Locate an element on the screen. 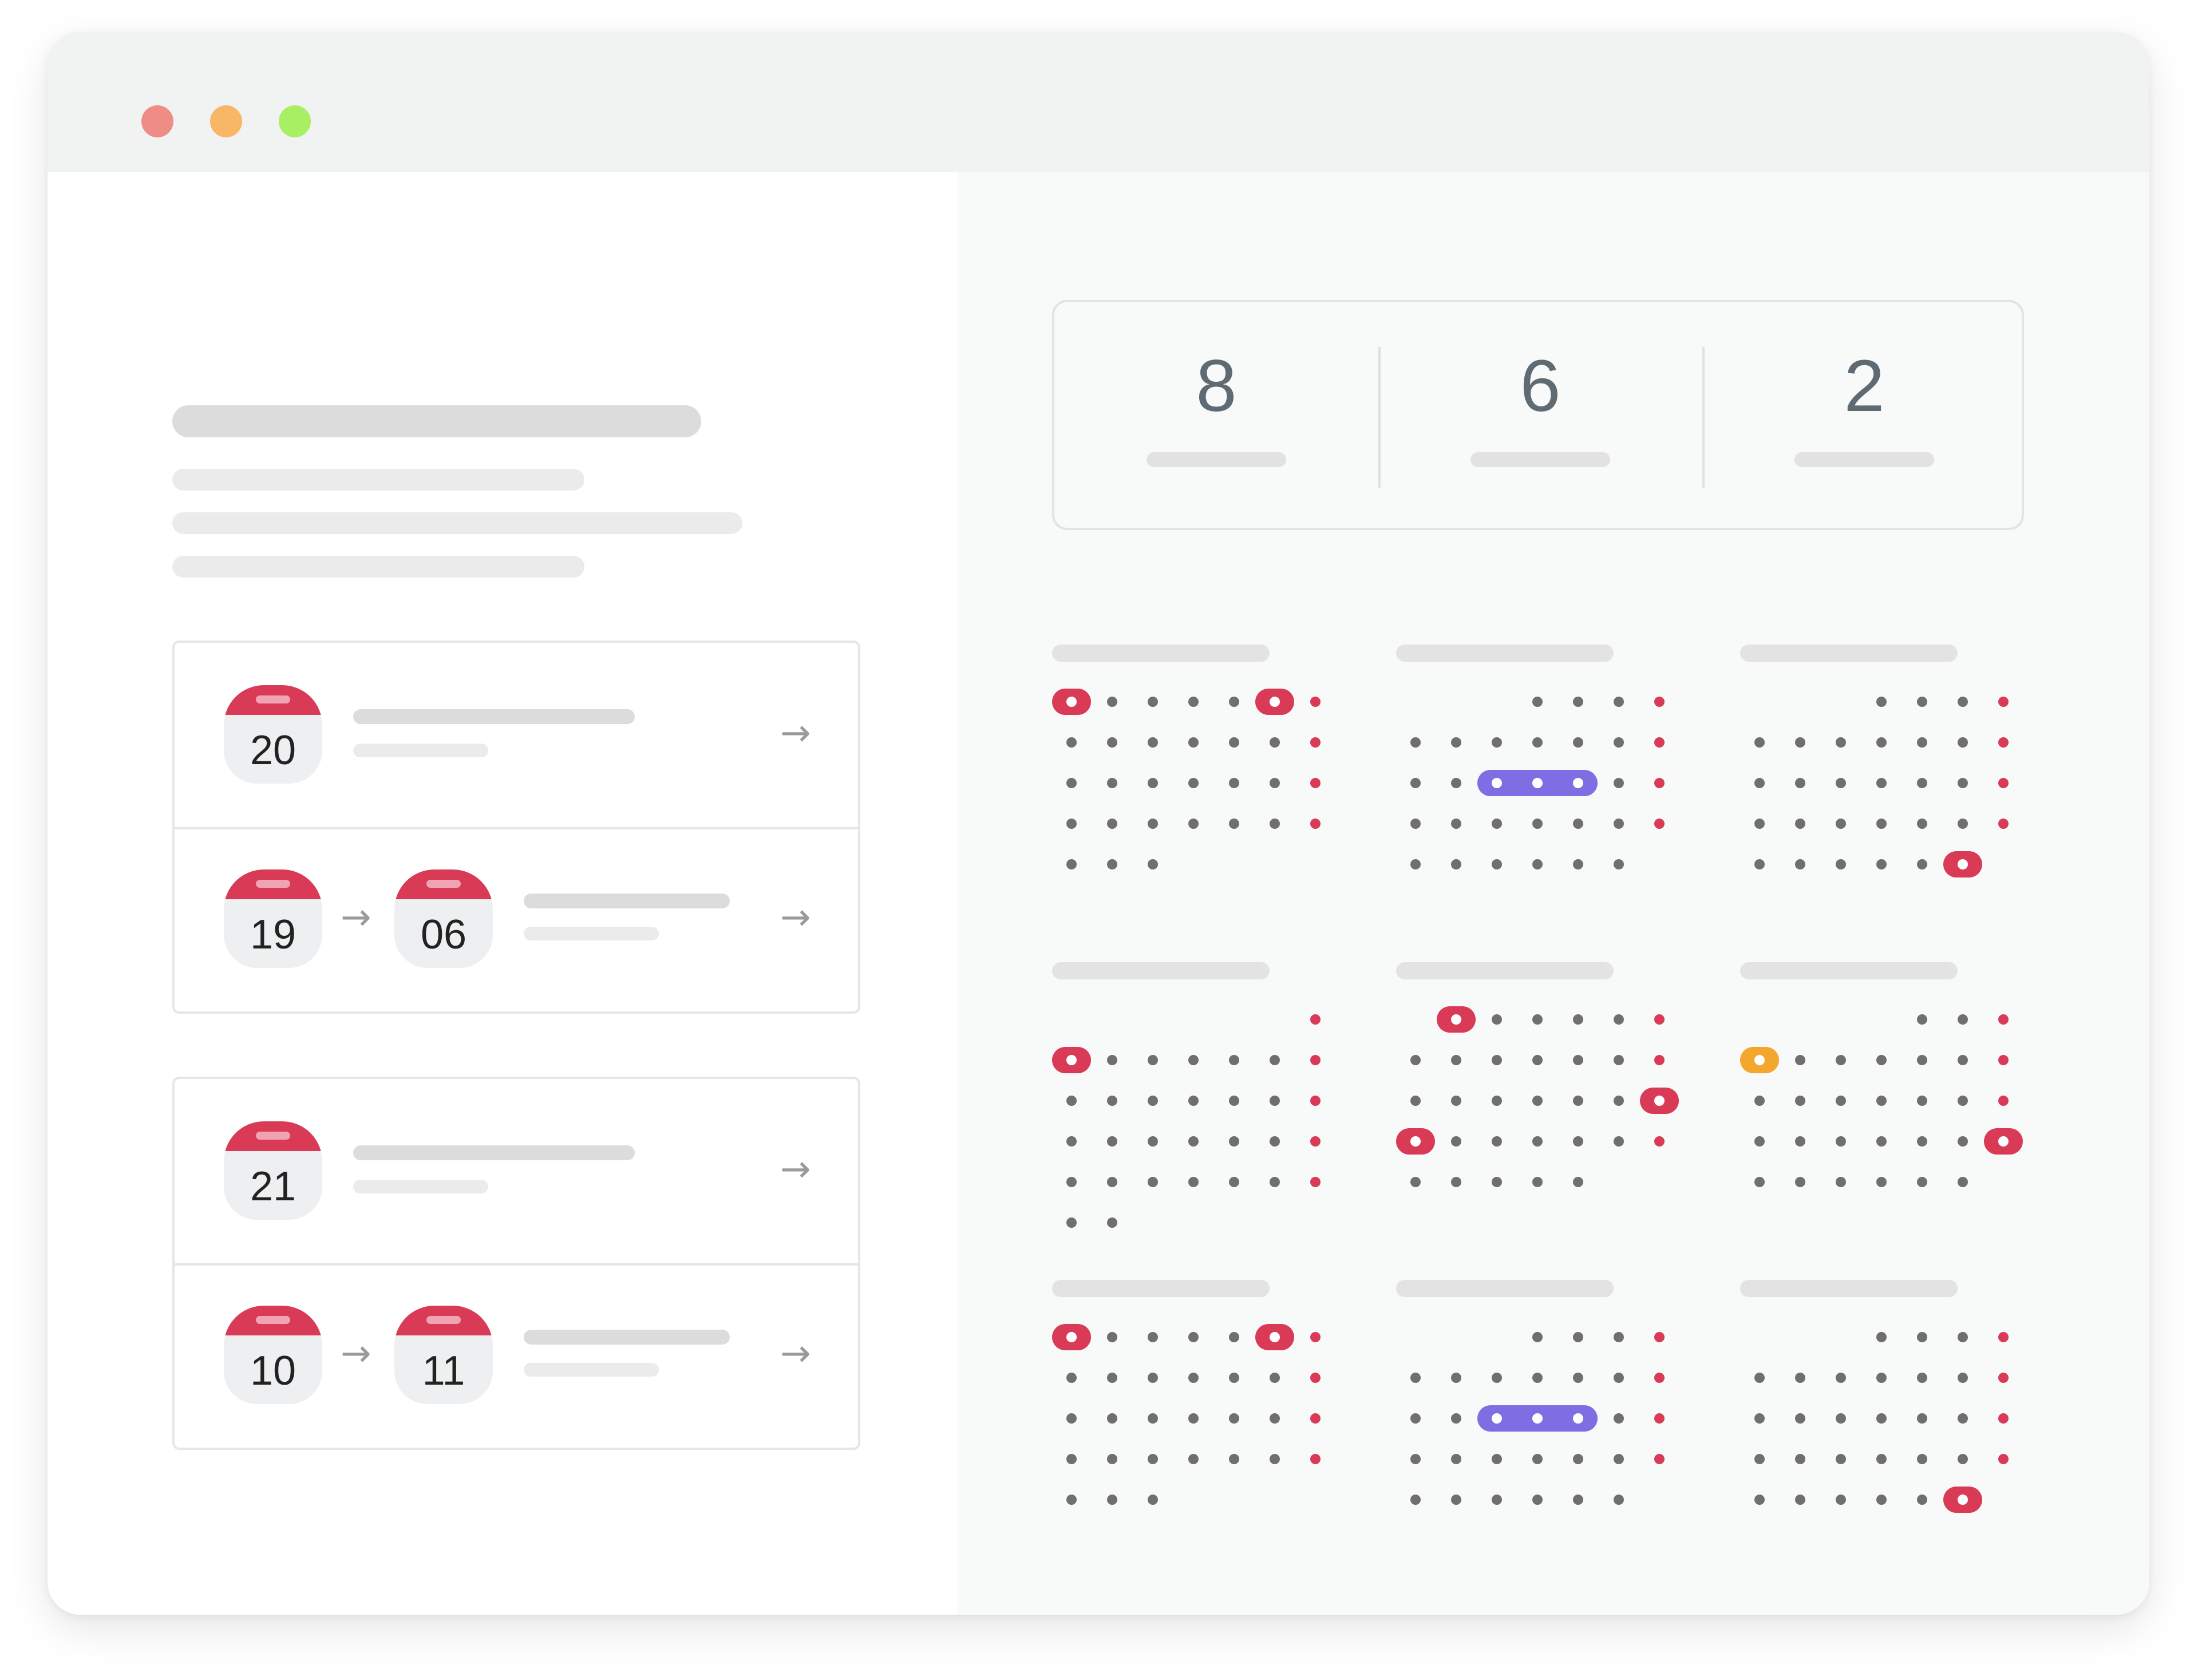 The width and height of the screenshot is (2198, 1680). event-row: 20 → is located at coordinates (516, 735).